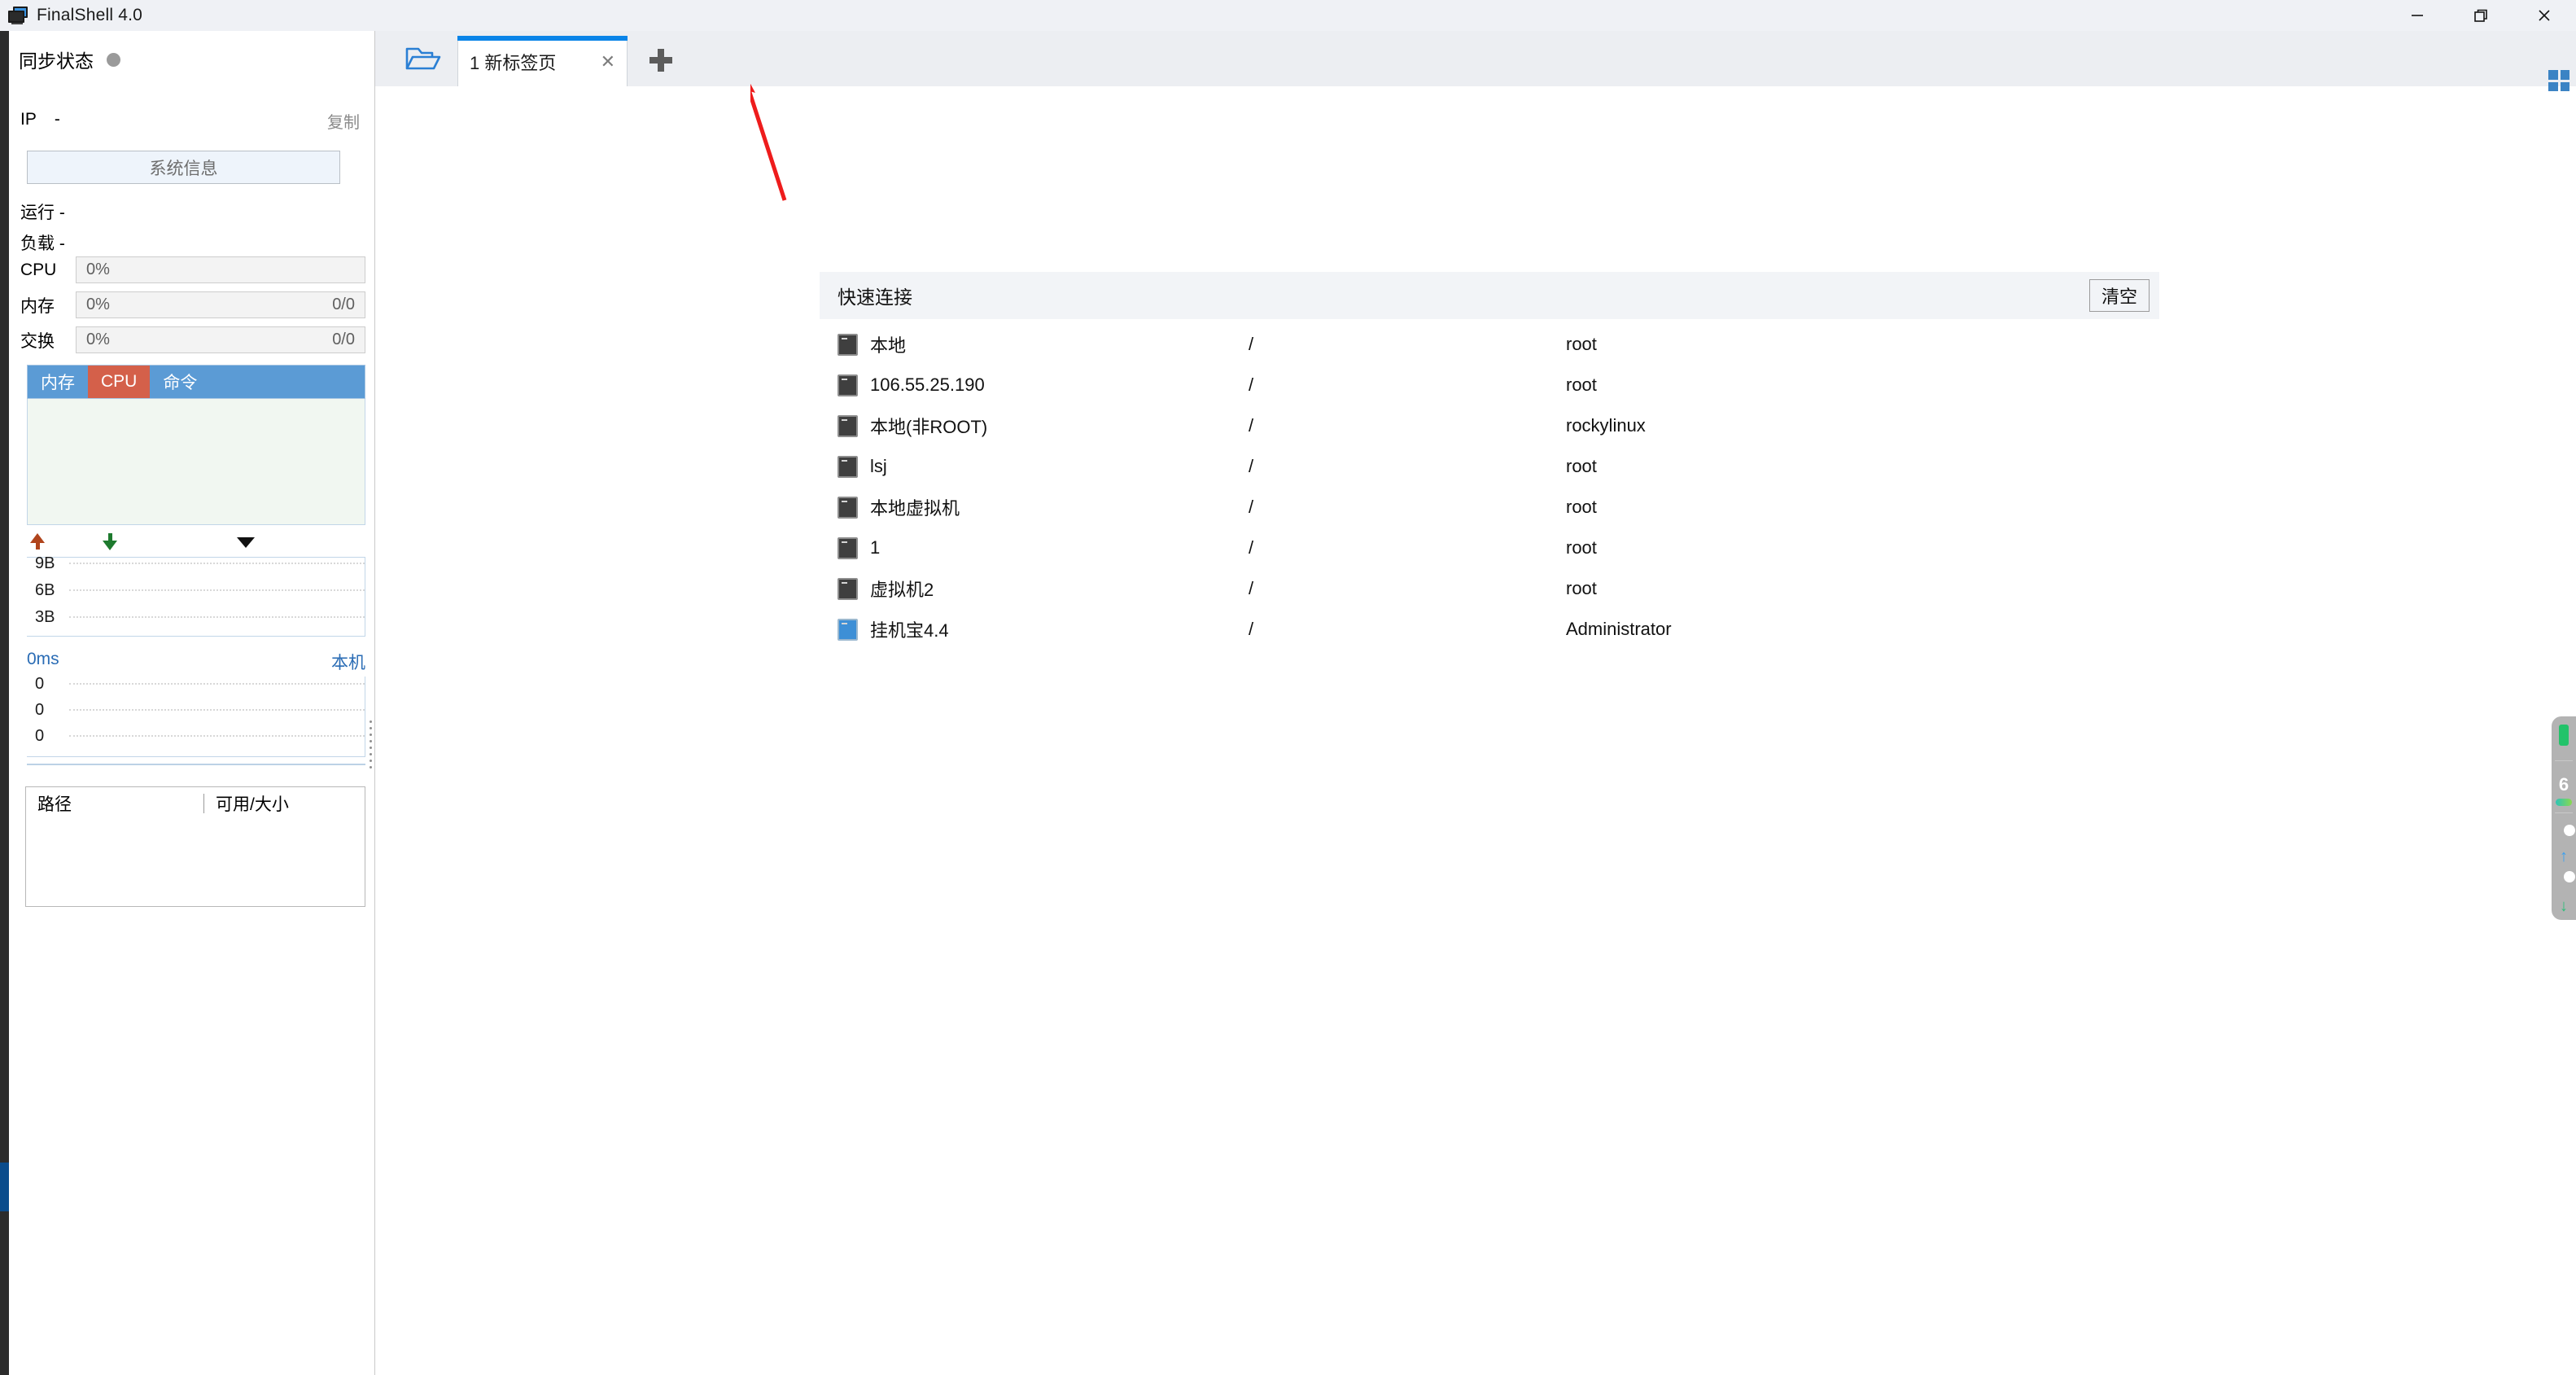 This screenshot has width=2576, height=1375. Describe the element at coordinates (246, 542) in the screenshot. I see `chevron-down-icon` at that location.